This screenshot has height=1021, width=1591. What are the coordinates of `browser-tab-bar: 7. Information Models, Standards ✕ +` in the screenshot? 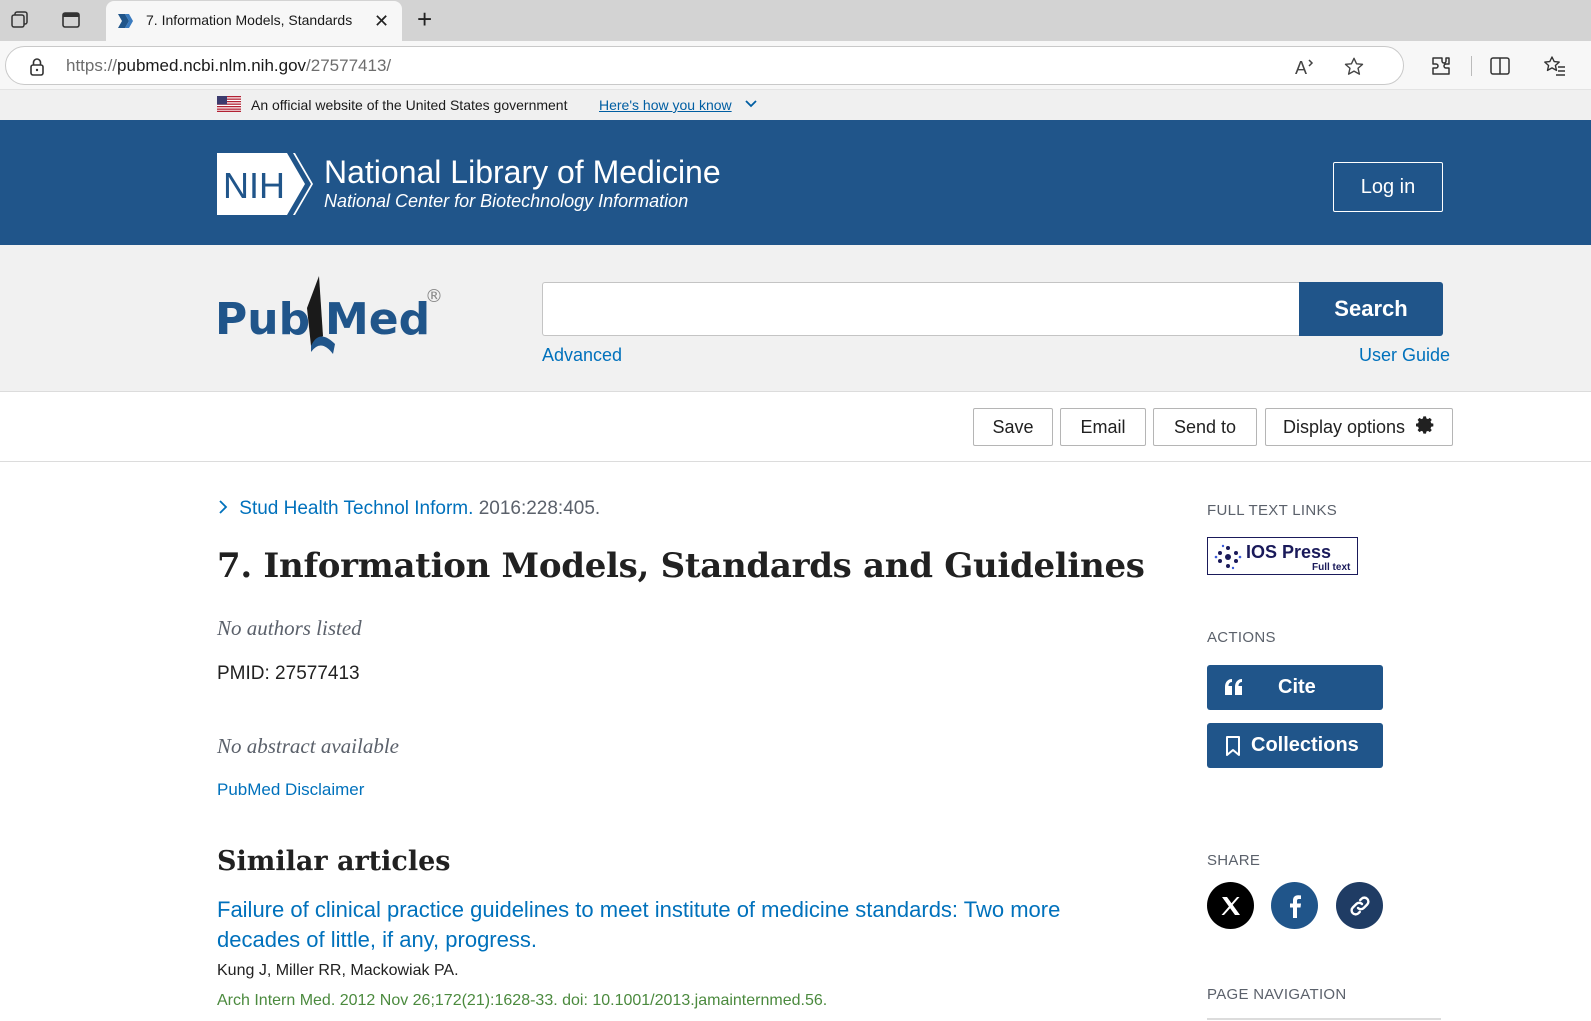 It's located at (795, 20).